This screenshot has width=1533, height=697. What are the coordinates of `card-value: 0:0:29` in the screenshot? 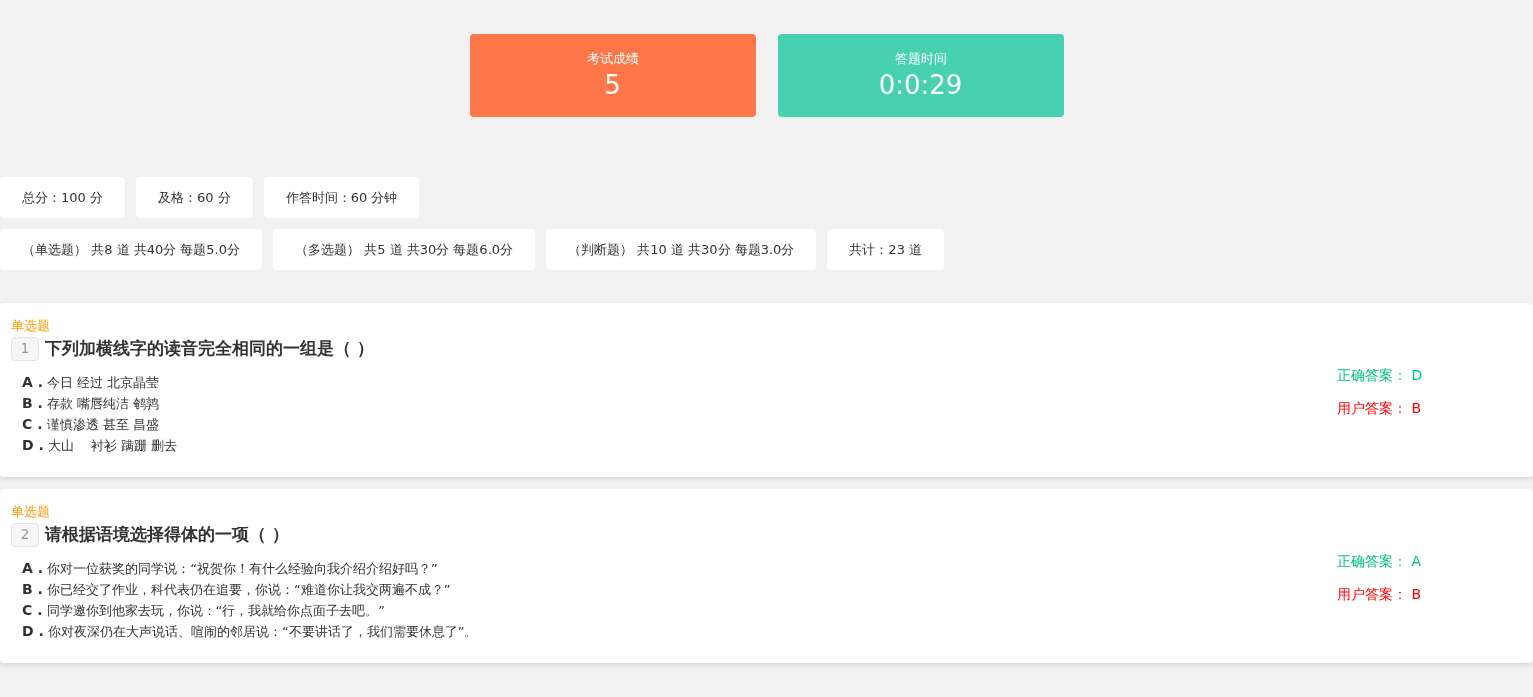 It's located at (920, 86).